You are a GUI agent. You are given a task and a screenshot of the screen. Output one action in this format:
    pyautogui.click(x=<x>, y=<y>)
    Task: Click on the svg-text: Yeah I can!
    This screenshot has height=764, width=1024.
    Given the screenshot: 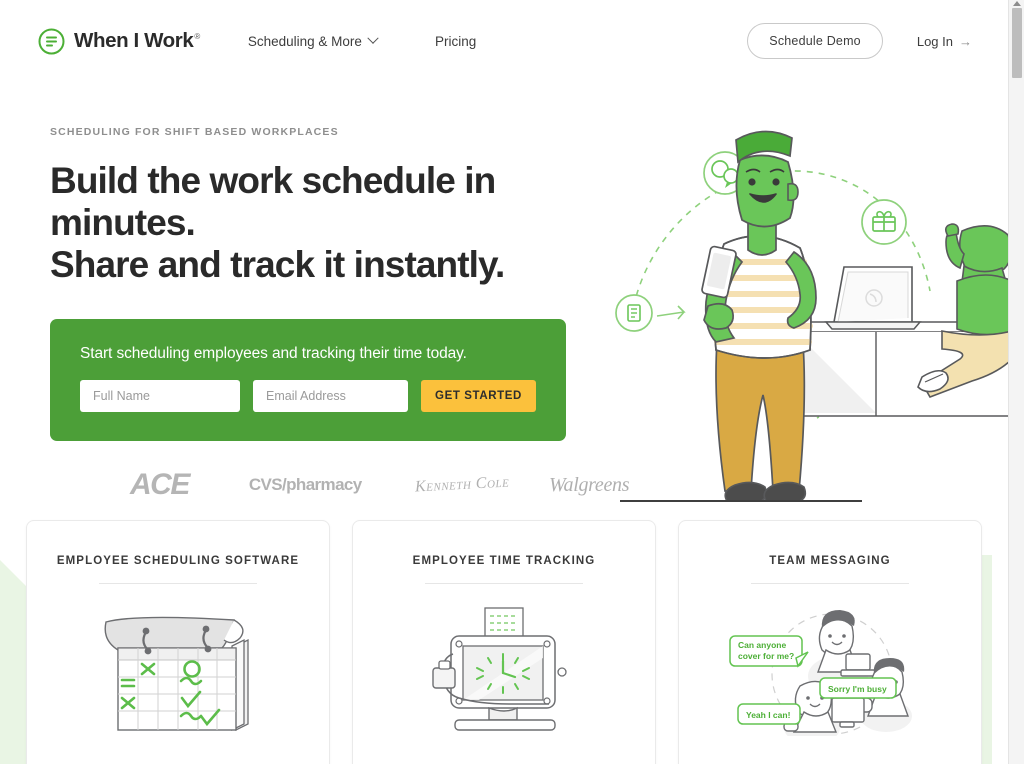 What is the action you would take?
    pyautogui.click(x=768, y=715)
    